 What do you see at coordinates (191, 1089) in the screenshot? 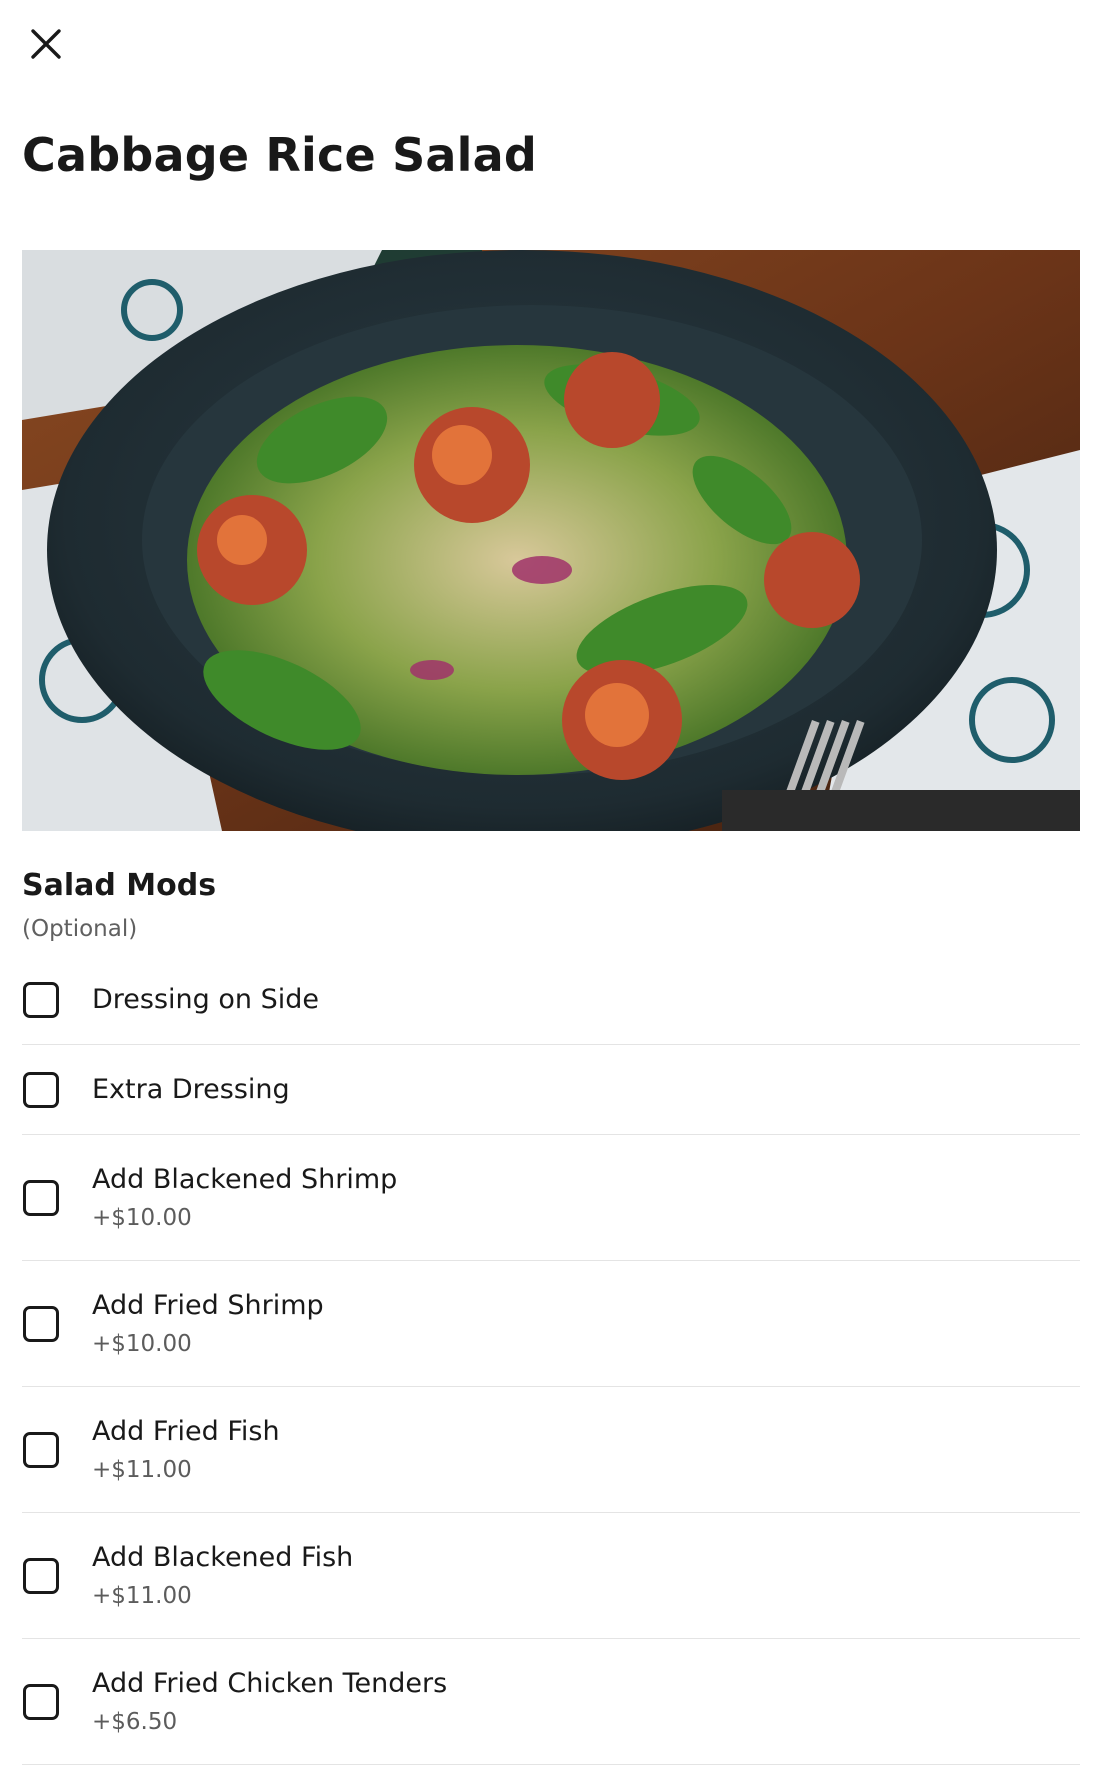
I see `option-label: Extra Dressing` at bounding box center [191, 1089].